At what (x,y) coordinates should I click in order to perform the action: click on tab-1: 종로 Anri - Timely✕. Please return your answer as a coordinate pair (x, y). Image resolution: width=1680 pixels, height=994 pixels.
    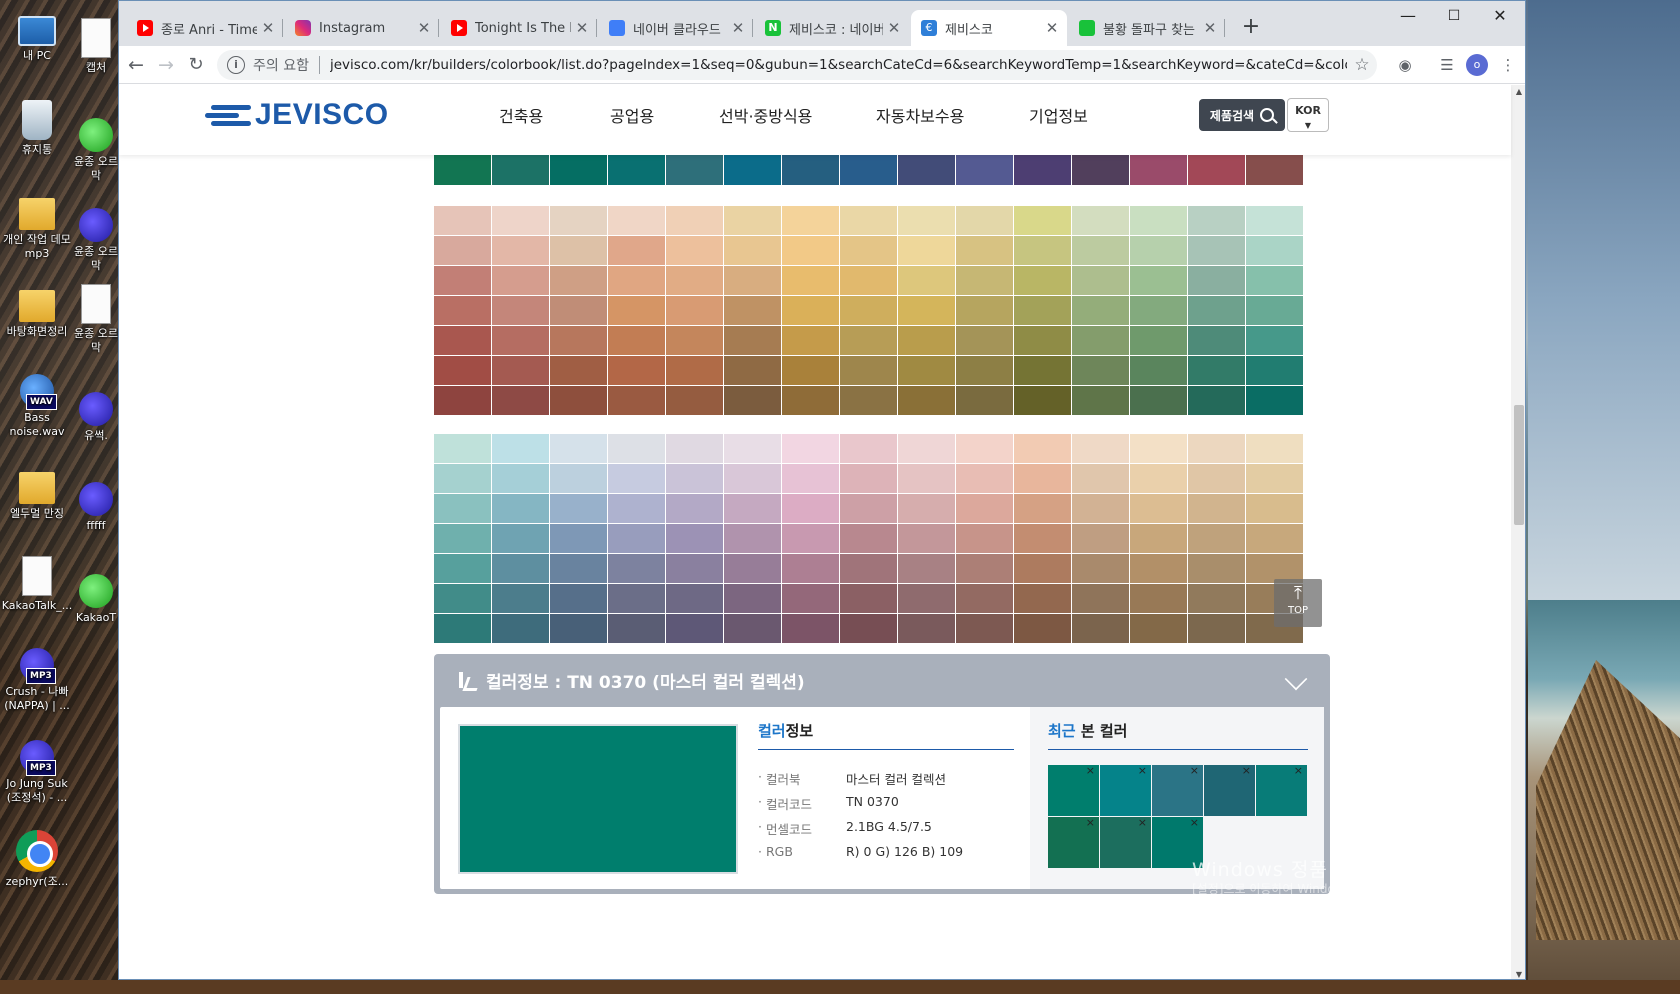
    Looking at the image, I should click on (205, 28).